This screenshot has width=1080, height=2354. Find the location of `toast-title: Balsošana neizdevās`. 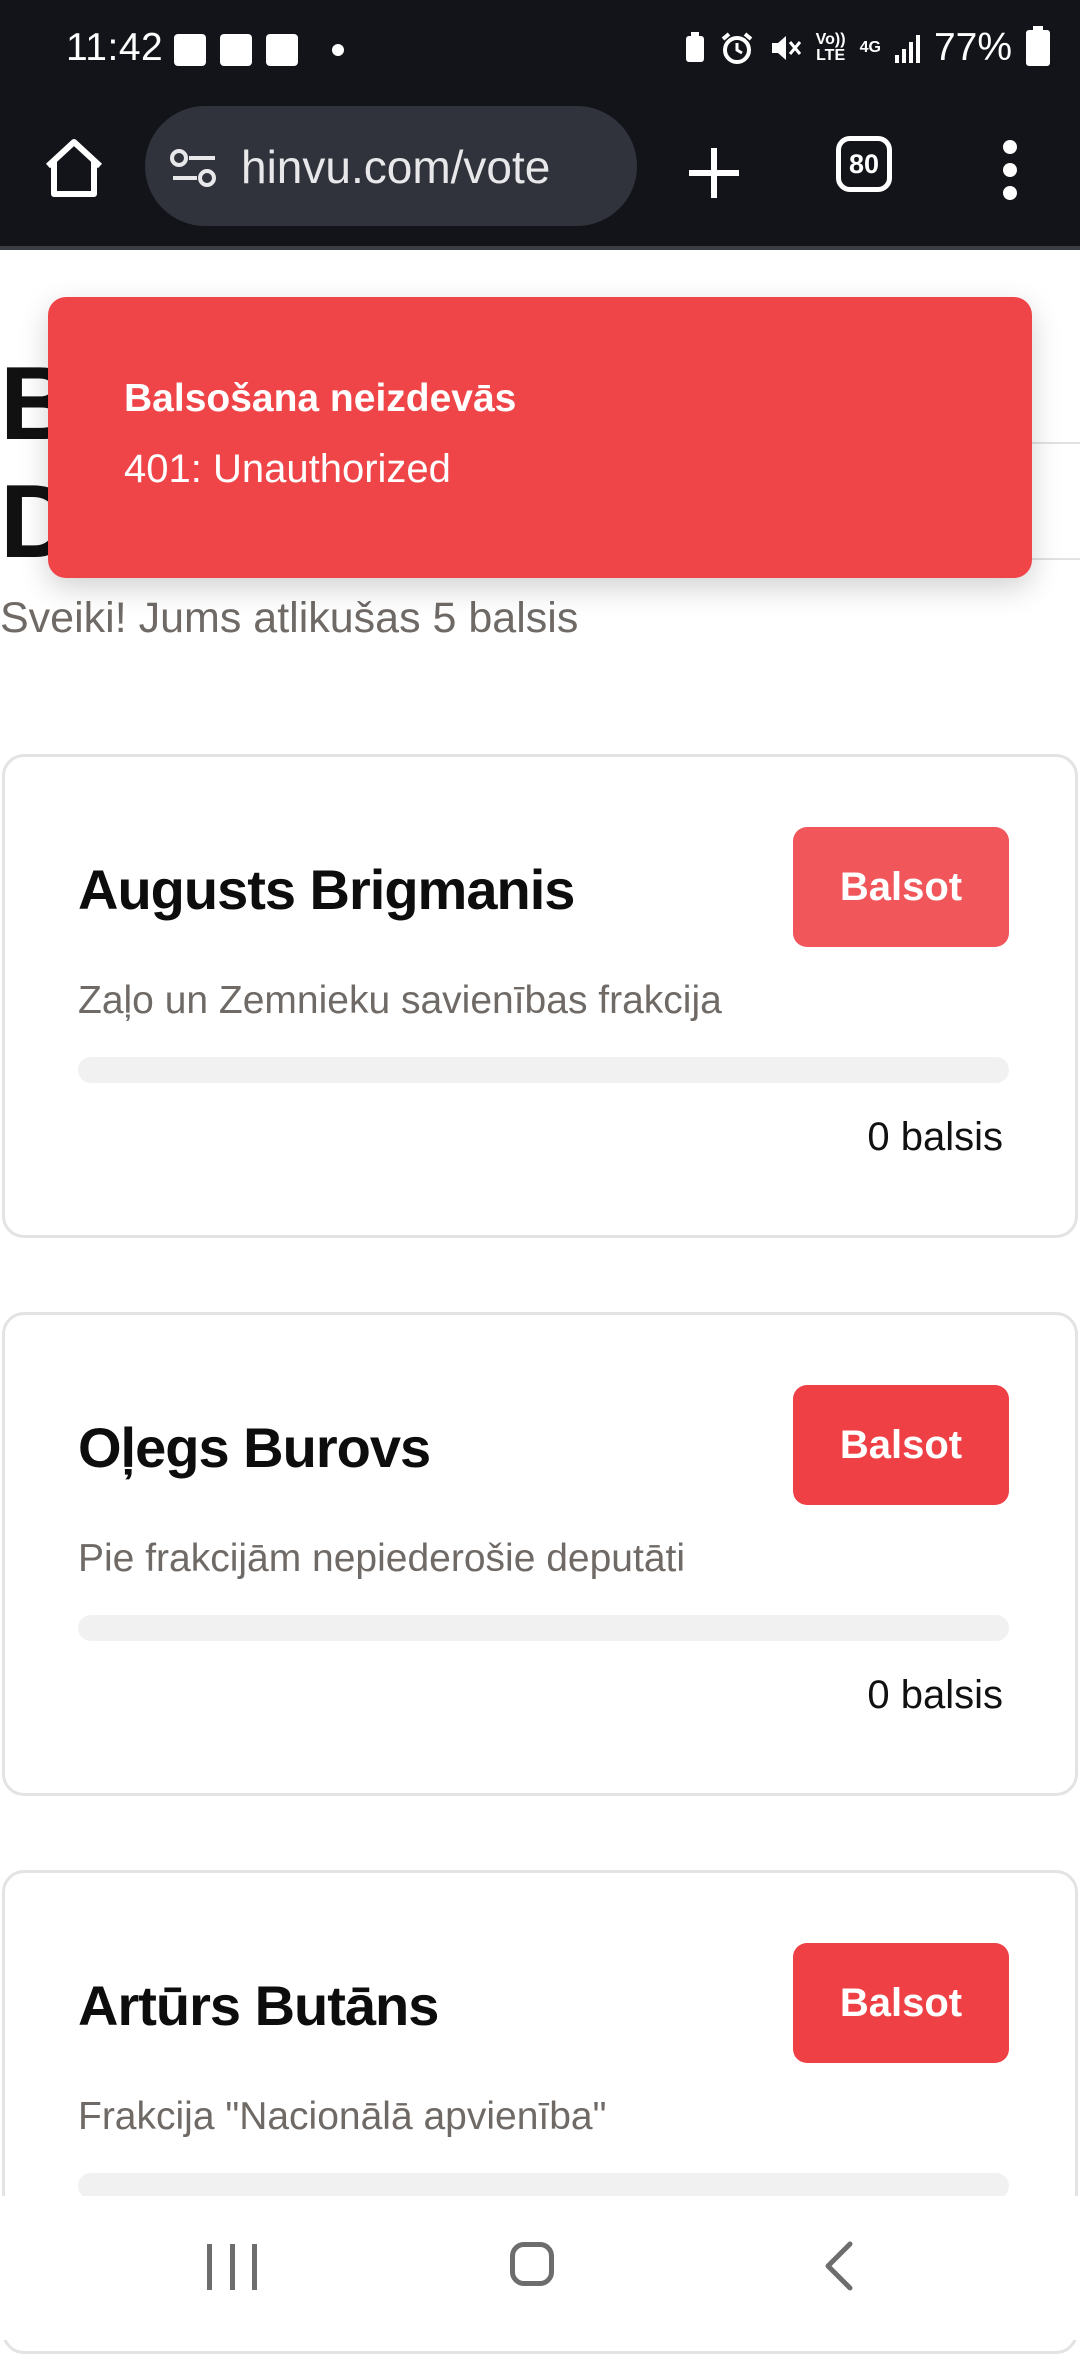

toast-title: Balsošana neizdevās is located at coordinates (320, 398).